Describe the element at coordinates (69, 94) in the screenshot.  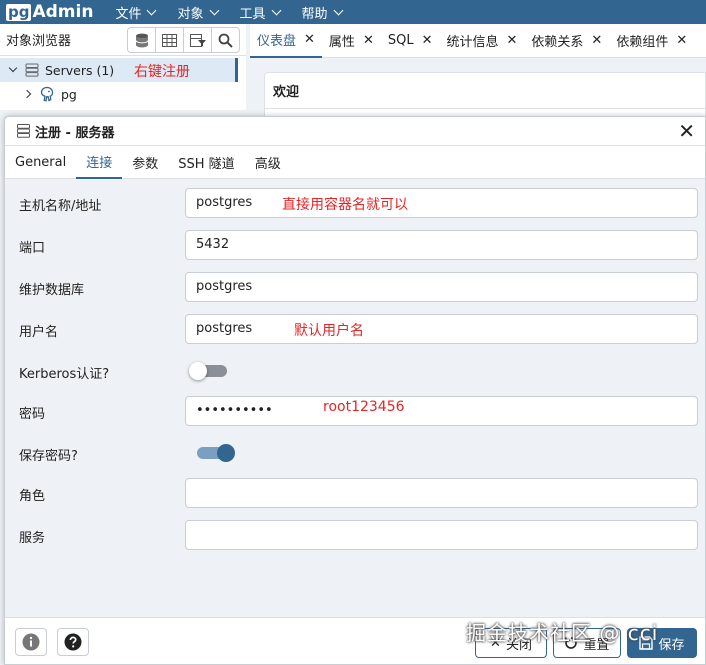
I see `tree-item-label: pg` at that location.